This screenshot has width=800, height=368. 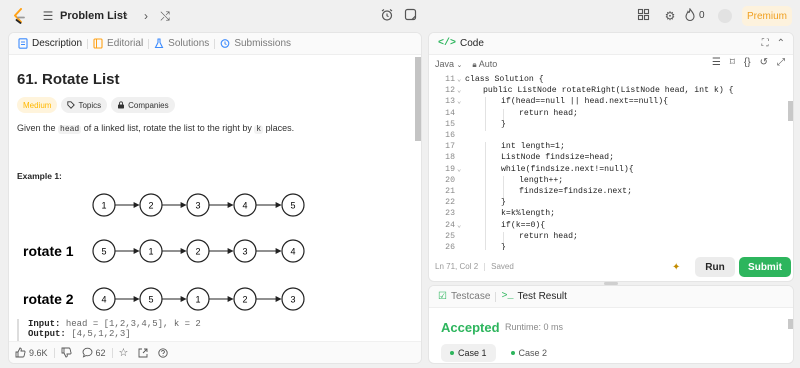 I want to click on premium-button: Premium, so click(x=767, y=16).